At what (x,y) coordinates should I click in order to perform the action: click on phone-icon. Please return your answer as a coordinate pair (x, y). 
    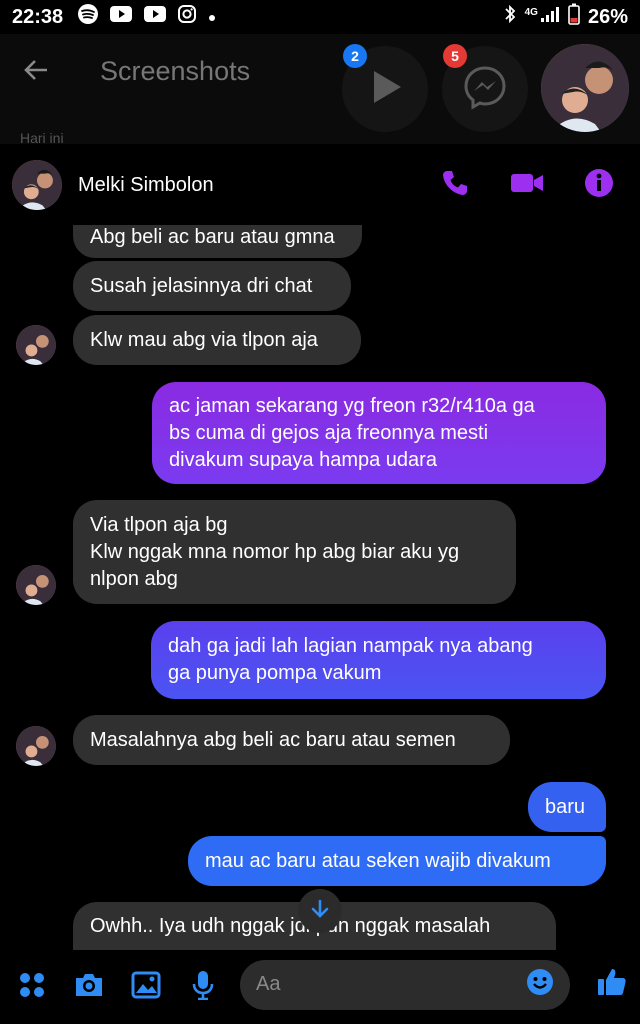
    Looking at the image, I should click on (455, 185).